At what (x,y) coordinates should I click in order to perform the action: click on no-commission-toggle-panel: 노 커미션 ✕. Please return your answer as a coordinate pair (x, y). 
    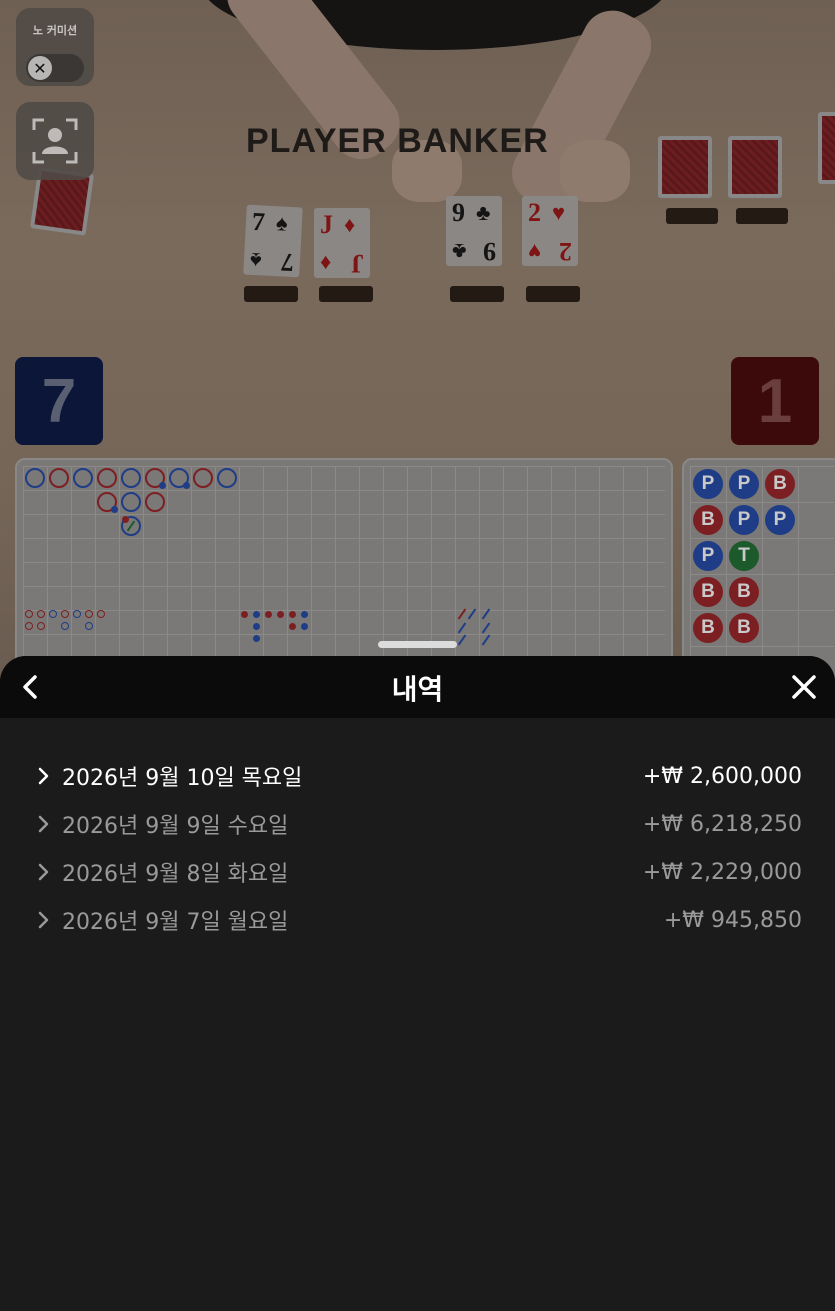
    Looking at the image, I should click on (55, 47).